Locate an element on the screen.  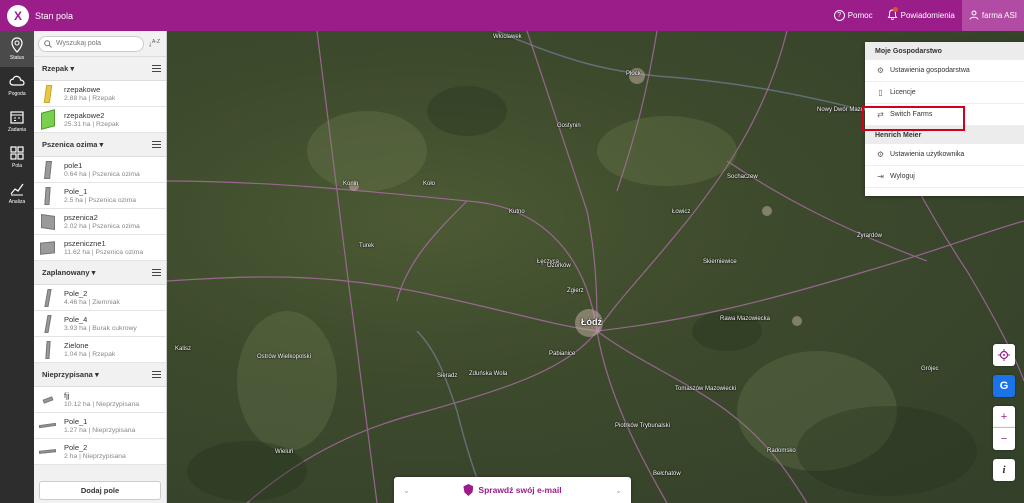
search-box is located at coordinates (91, 43).